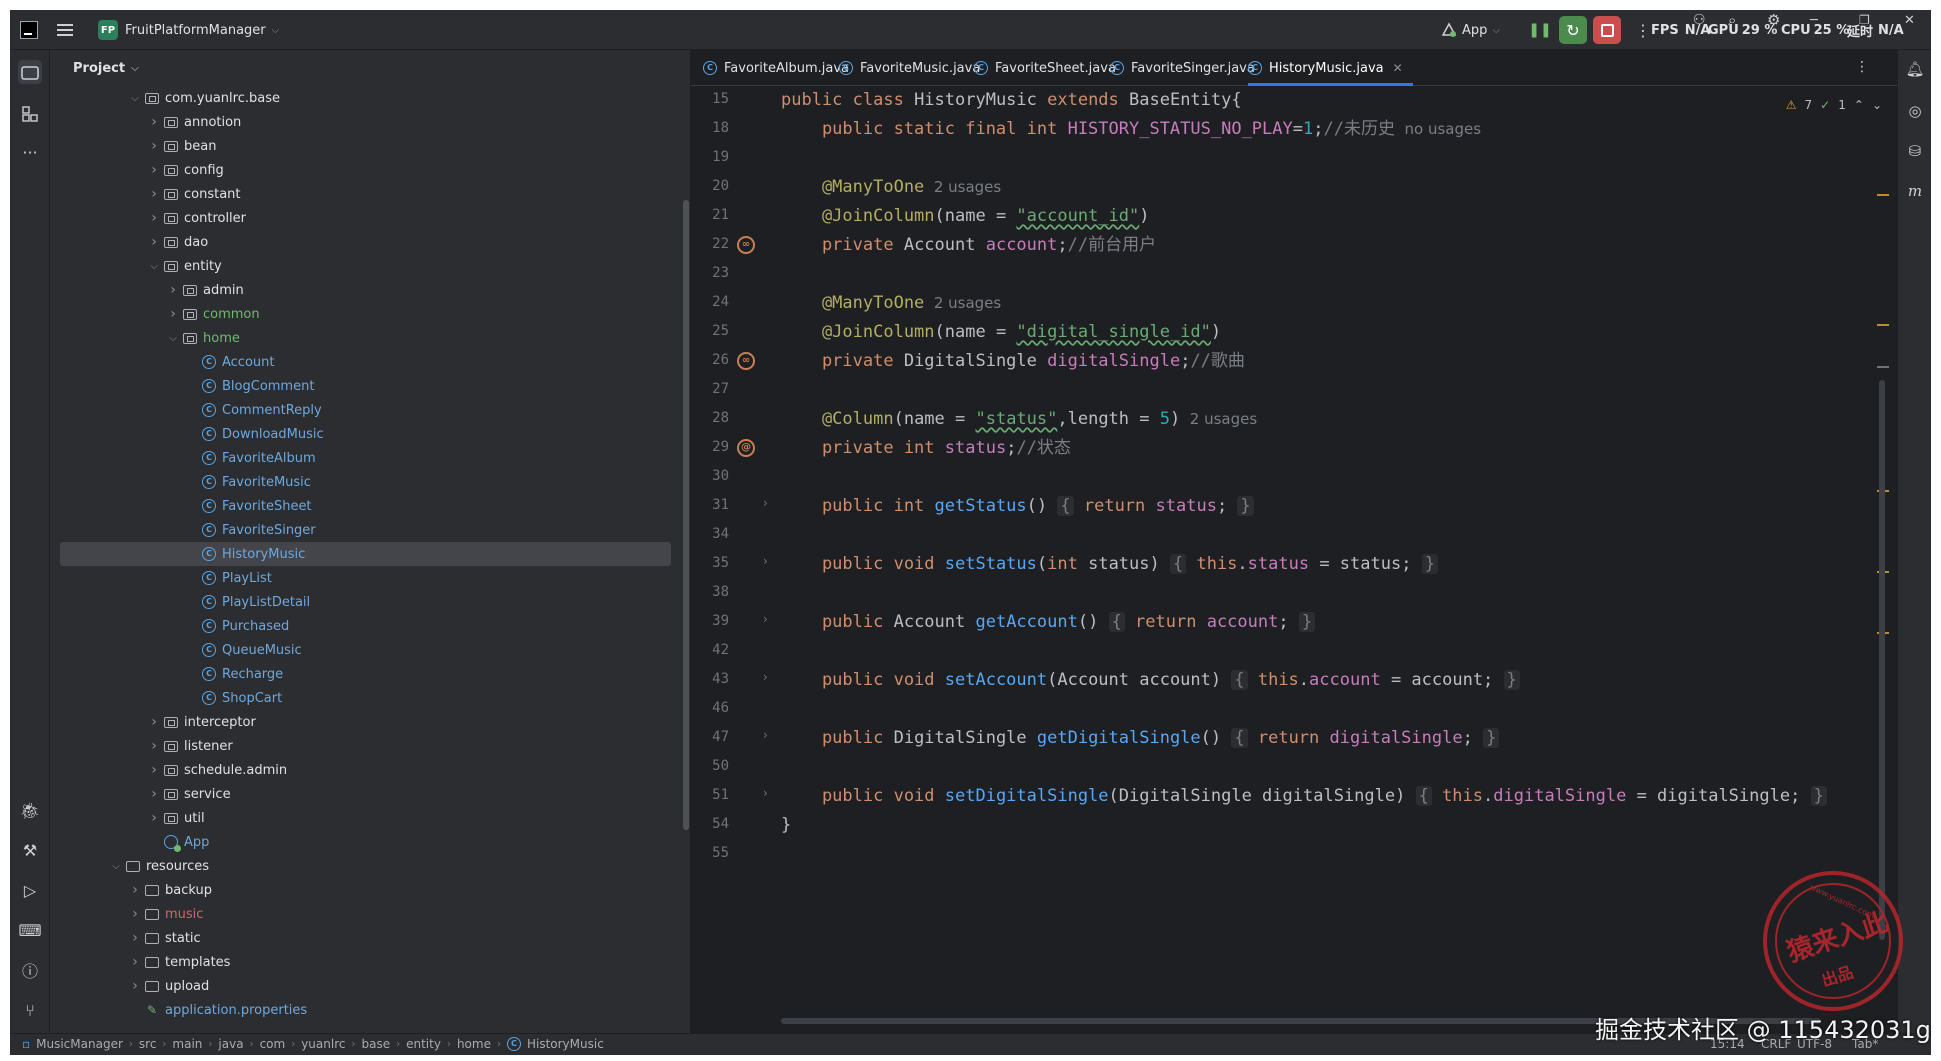 The width and height of the screenshot is (1941, 1061). What do you see at coordinates (365, 170) in the screenshot?
I see `tree-item: › config` at bounding box center [365, 170].